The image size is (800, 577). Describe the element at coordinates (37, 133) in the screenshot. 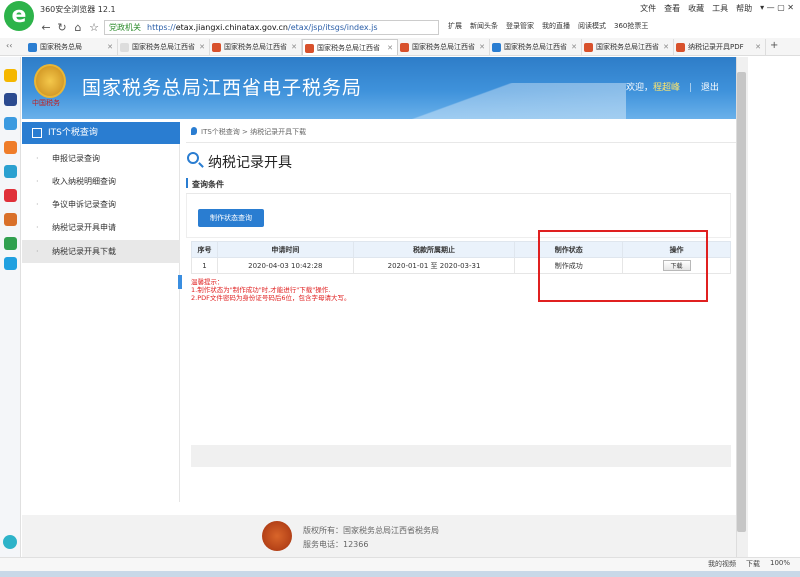

I see `bank-icon` at that location.